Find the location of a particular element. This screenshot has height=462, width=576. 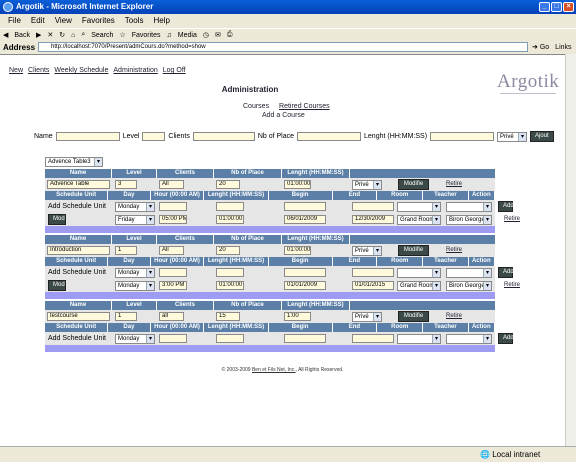

menu-favorites: Favorites is located at coordinates (98, 21).